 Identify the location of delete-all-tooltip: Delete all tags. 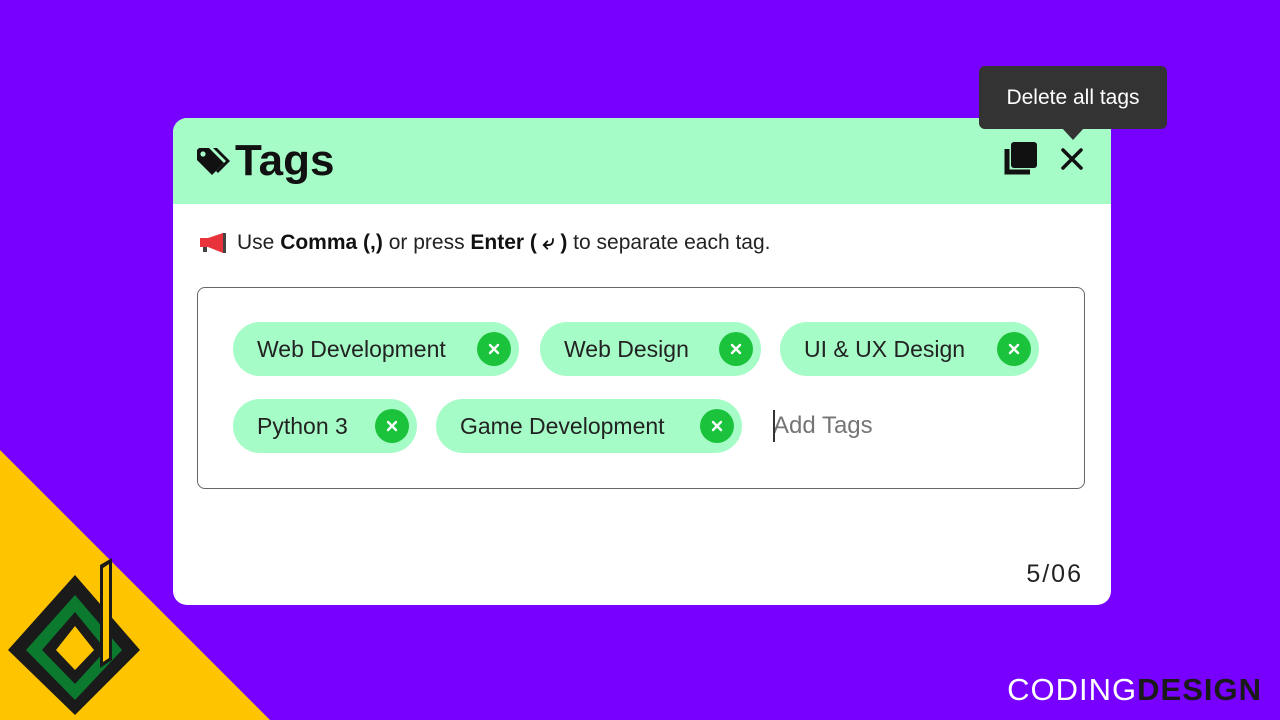
(1073, 97).